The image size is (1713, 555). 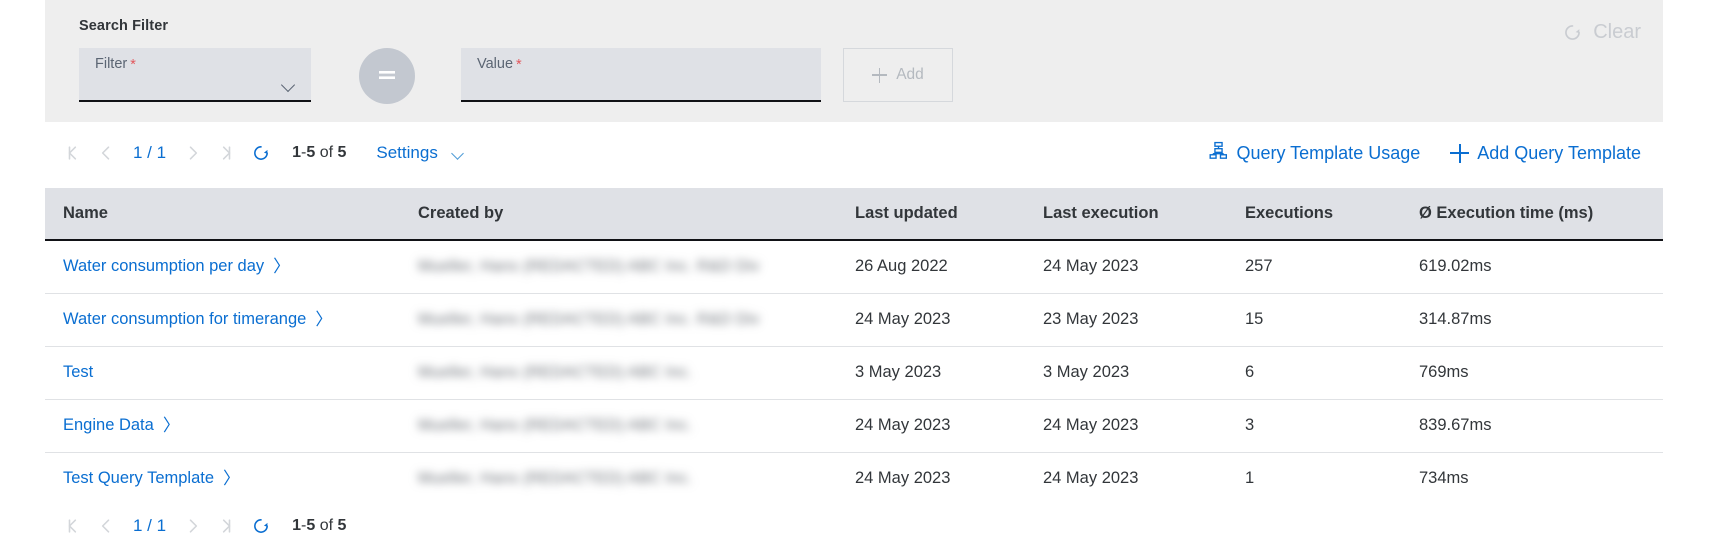 I want to click on pagination-bottom-controls: 1 / 1 1-5 of 5, so click(x=200, y=526).